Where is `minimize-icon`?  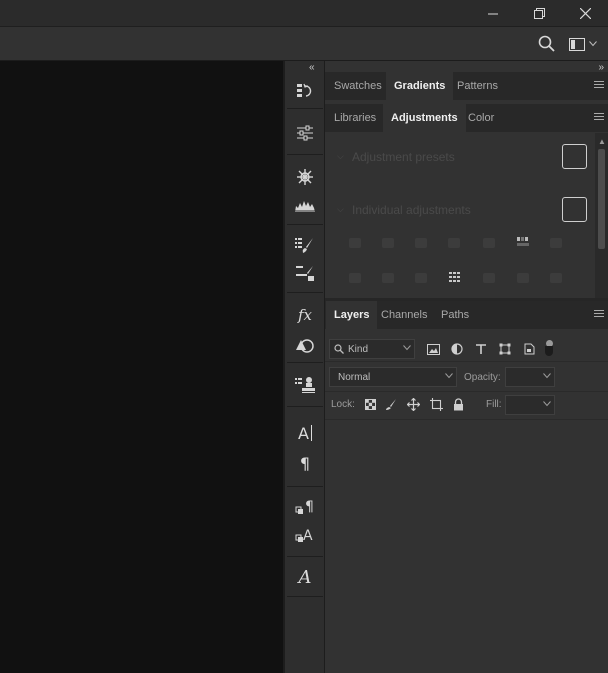 minimize-icon is located at coordinates (493, 13).